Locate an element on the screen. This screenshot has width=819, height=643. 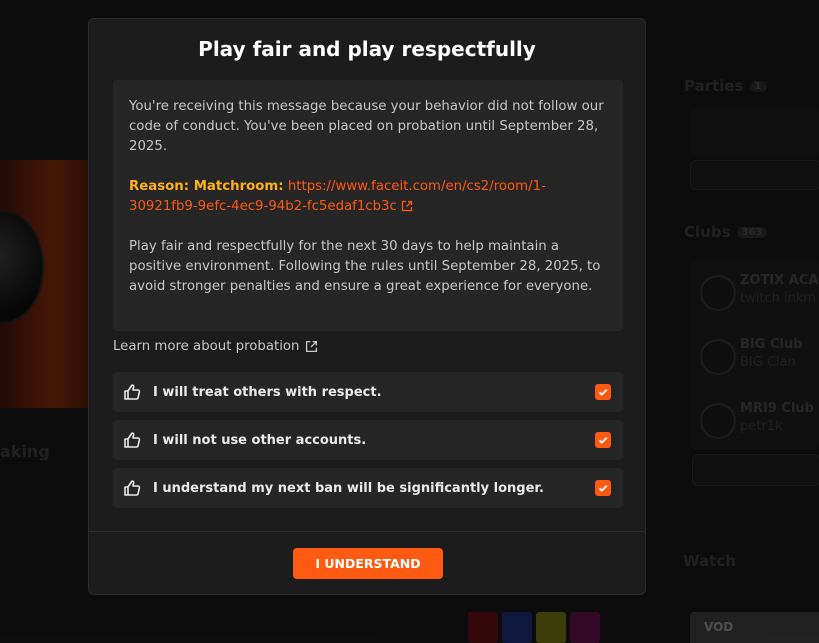
learn-more-link: Learn more about probation is located at coordinates (215, 346).